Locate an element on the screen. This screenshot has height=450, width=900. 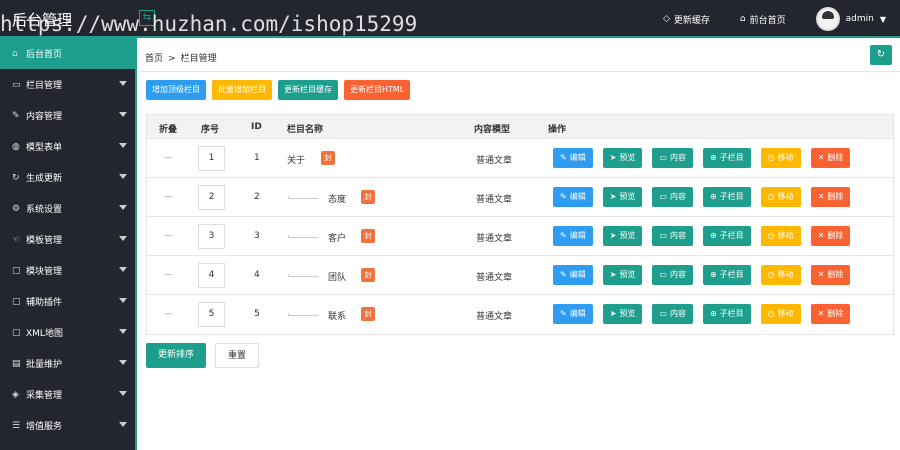
sidebar-item-modules: ▢ 模块管理 is located at coordinates (67, 270).